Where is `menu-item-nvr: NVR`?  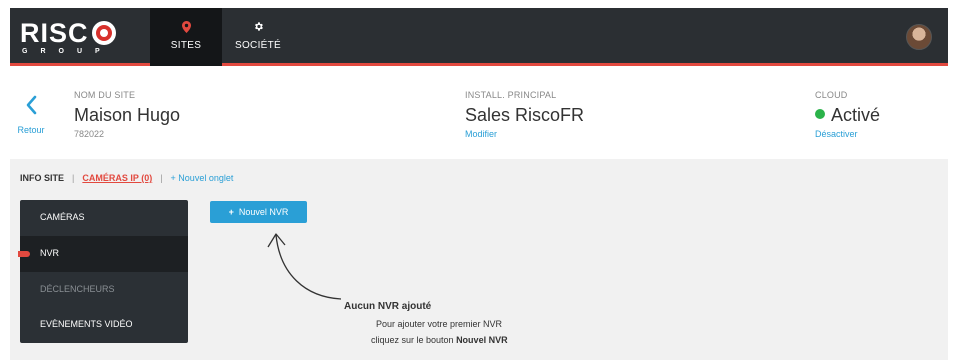
menu-item-nvr: NVR is located at coordinates (103, 253).